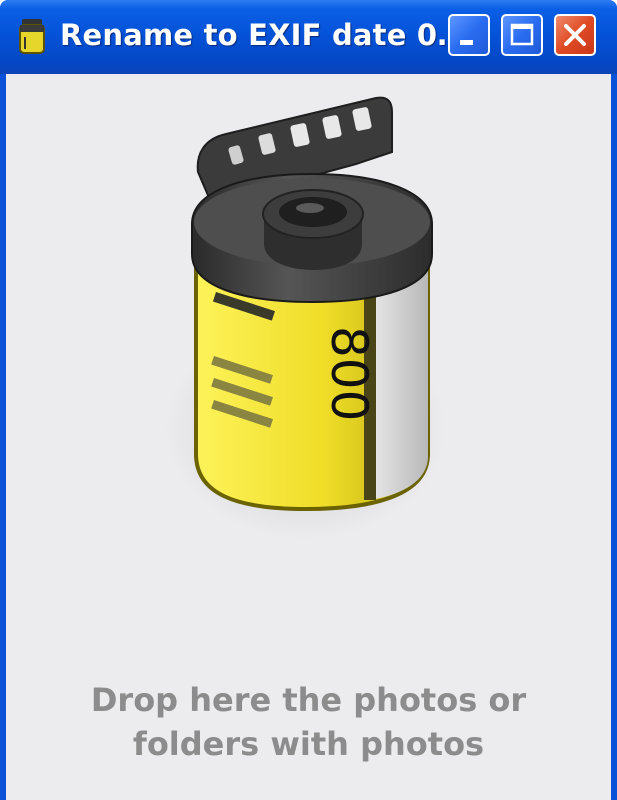  I want to click on maximize-icon, so click(522, 34).